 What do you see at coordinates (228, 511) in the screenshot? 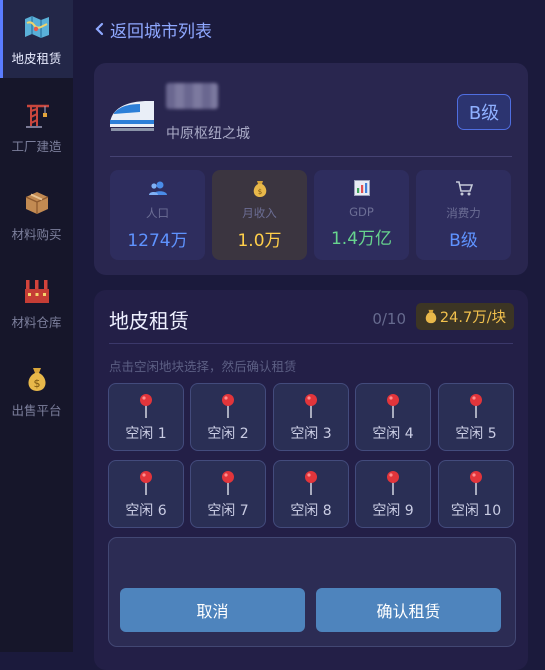
I see `plot-label: 空闲 7` at bounding box center [228, 511].